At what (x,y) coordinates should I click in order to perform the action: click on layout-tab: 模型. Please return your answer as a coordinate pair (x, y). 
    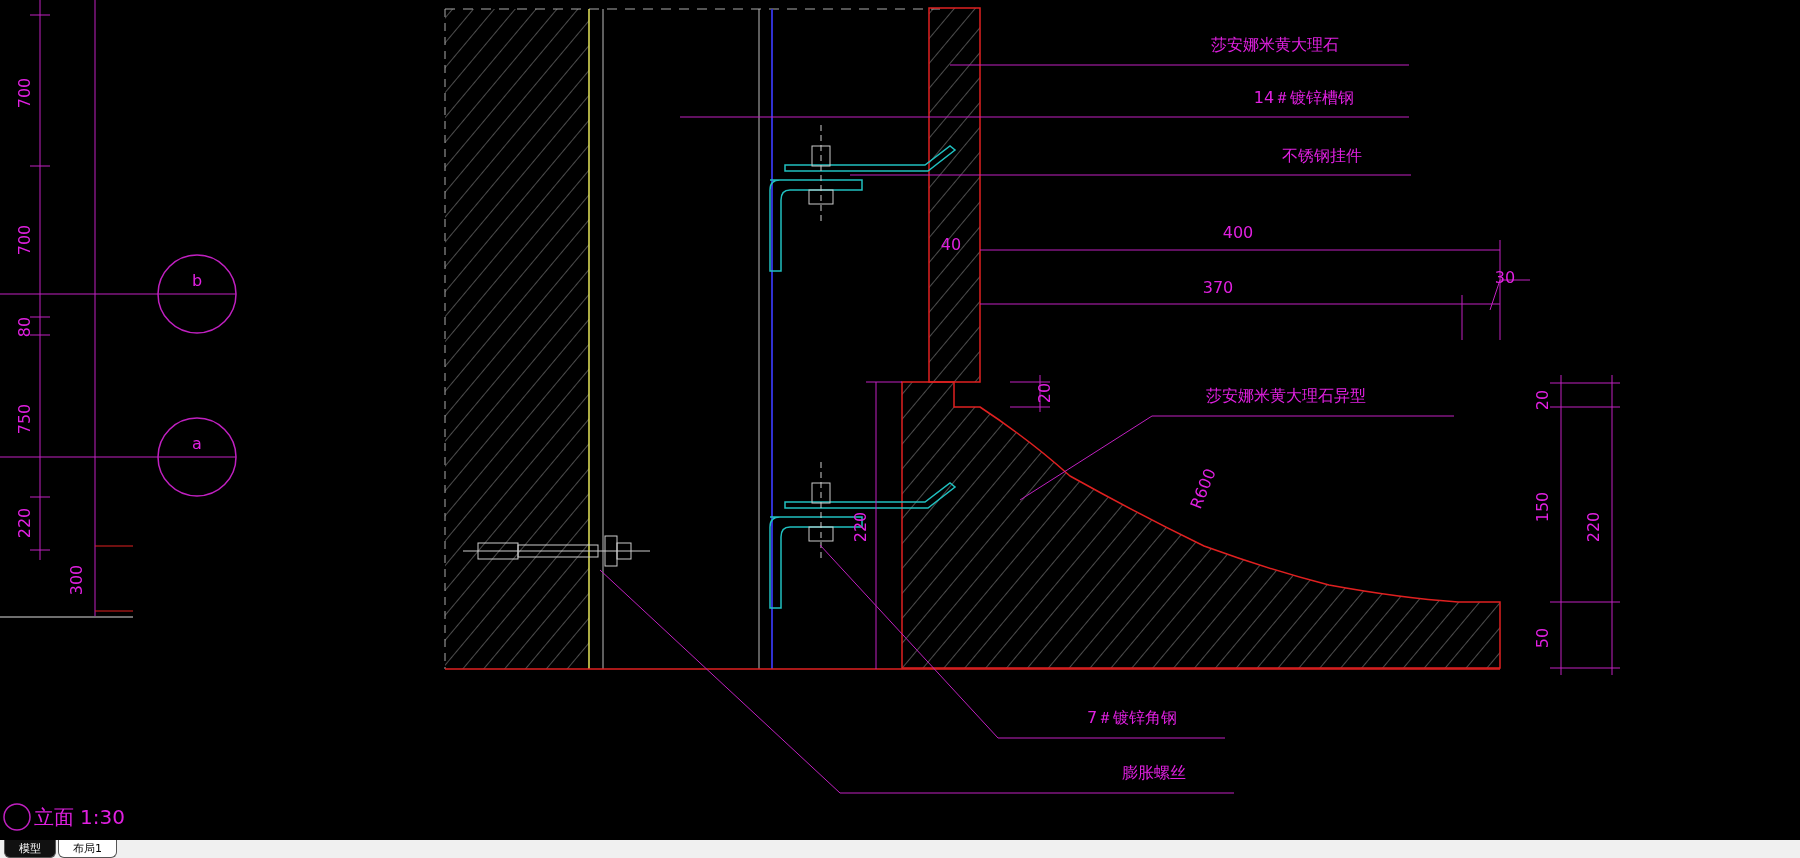
    Looking at the image, I should click on (30, 849).